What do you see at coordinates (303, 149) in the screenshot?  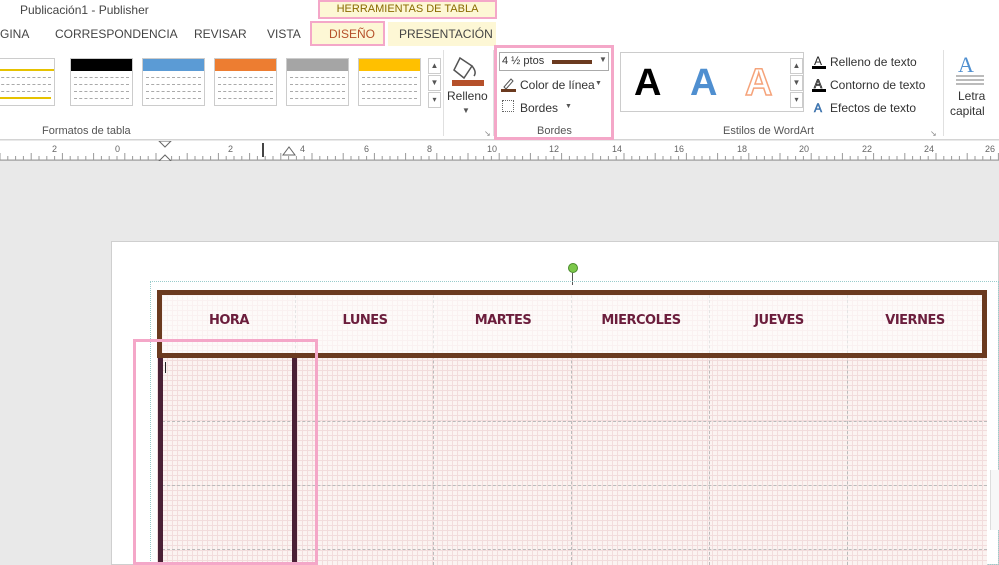 I see `ruler-tick-label: 4` at bounding box center [303, 149].